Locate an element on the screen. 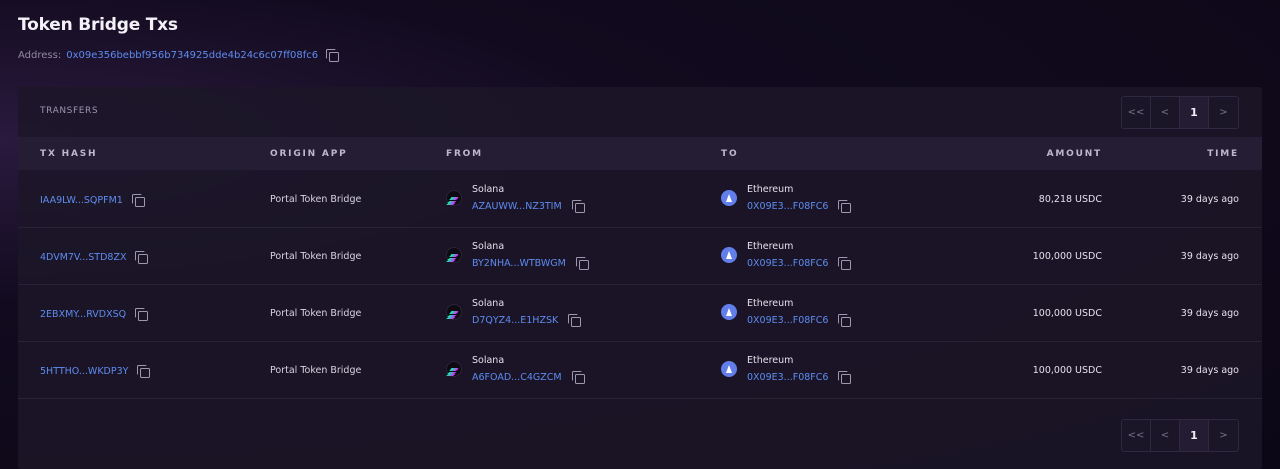 This screenshot has height=469, width=1280. tx-hash-cell: IAA9LW...SQPFM1 is located at coordinates (92, 200).